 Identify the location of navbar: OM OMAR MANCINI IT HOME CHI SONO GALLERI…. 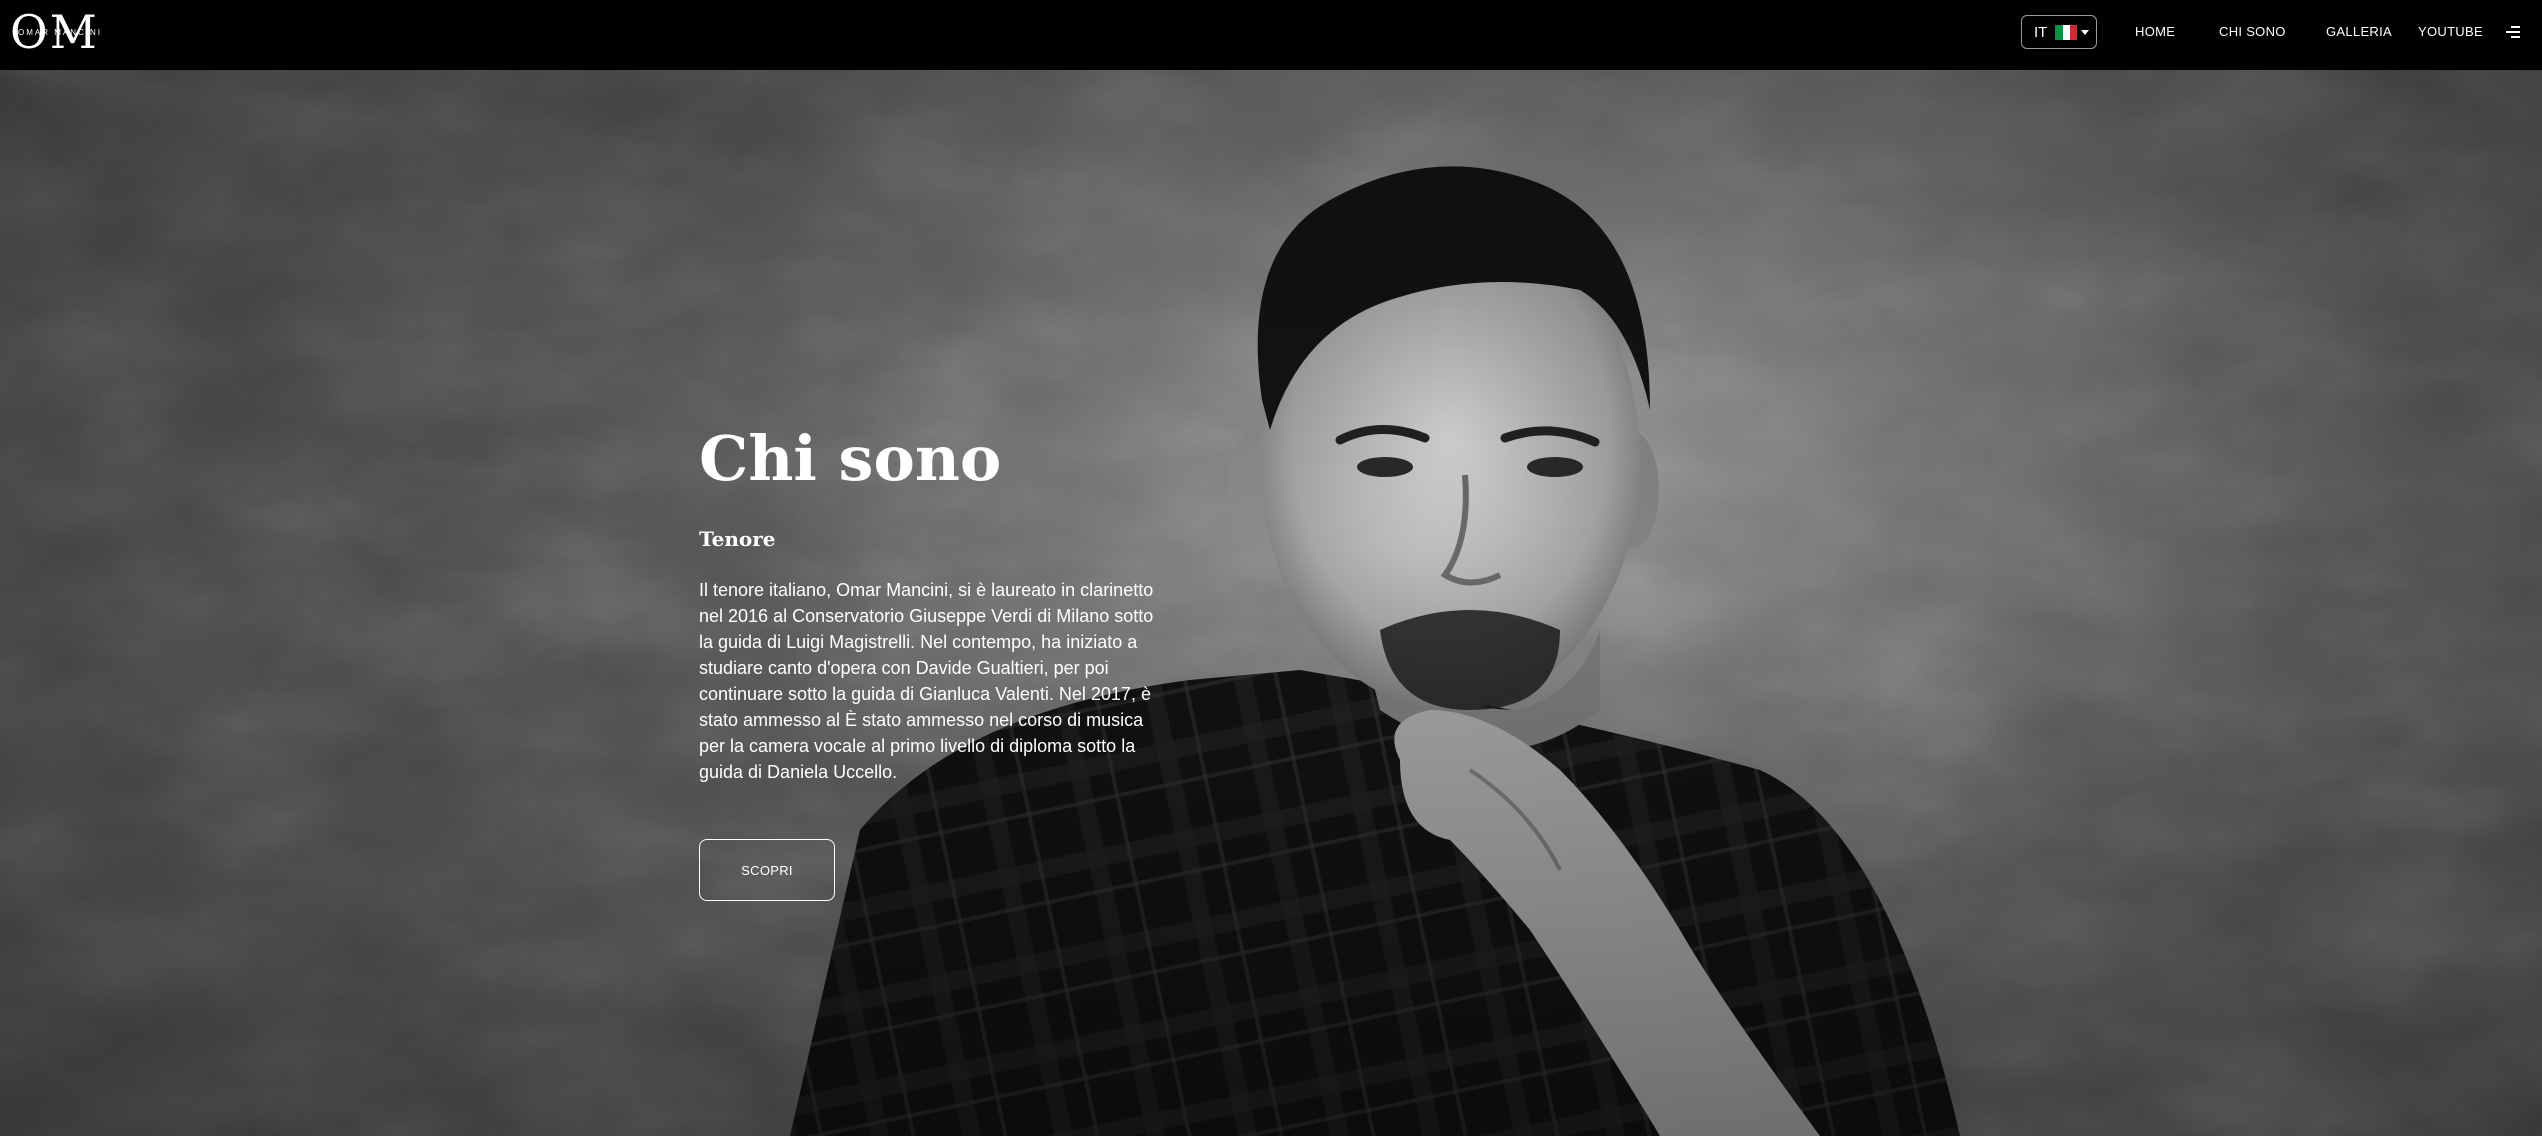
(1271, 35).